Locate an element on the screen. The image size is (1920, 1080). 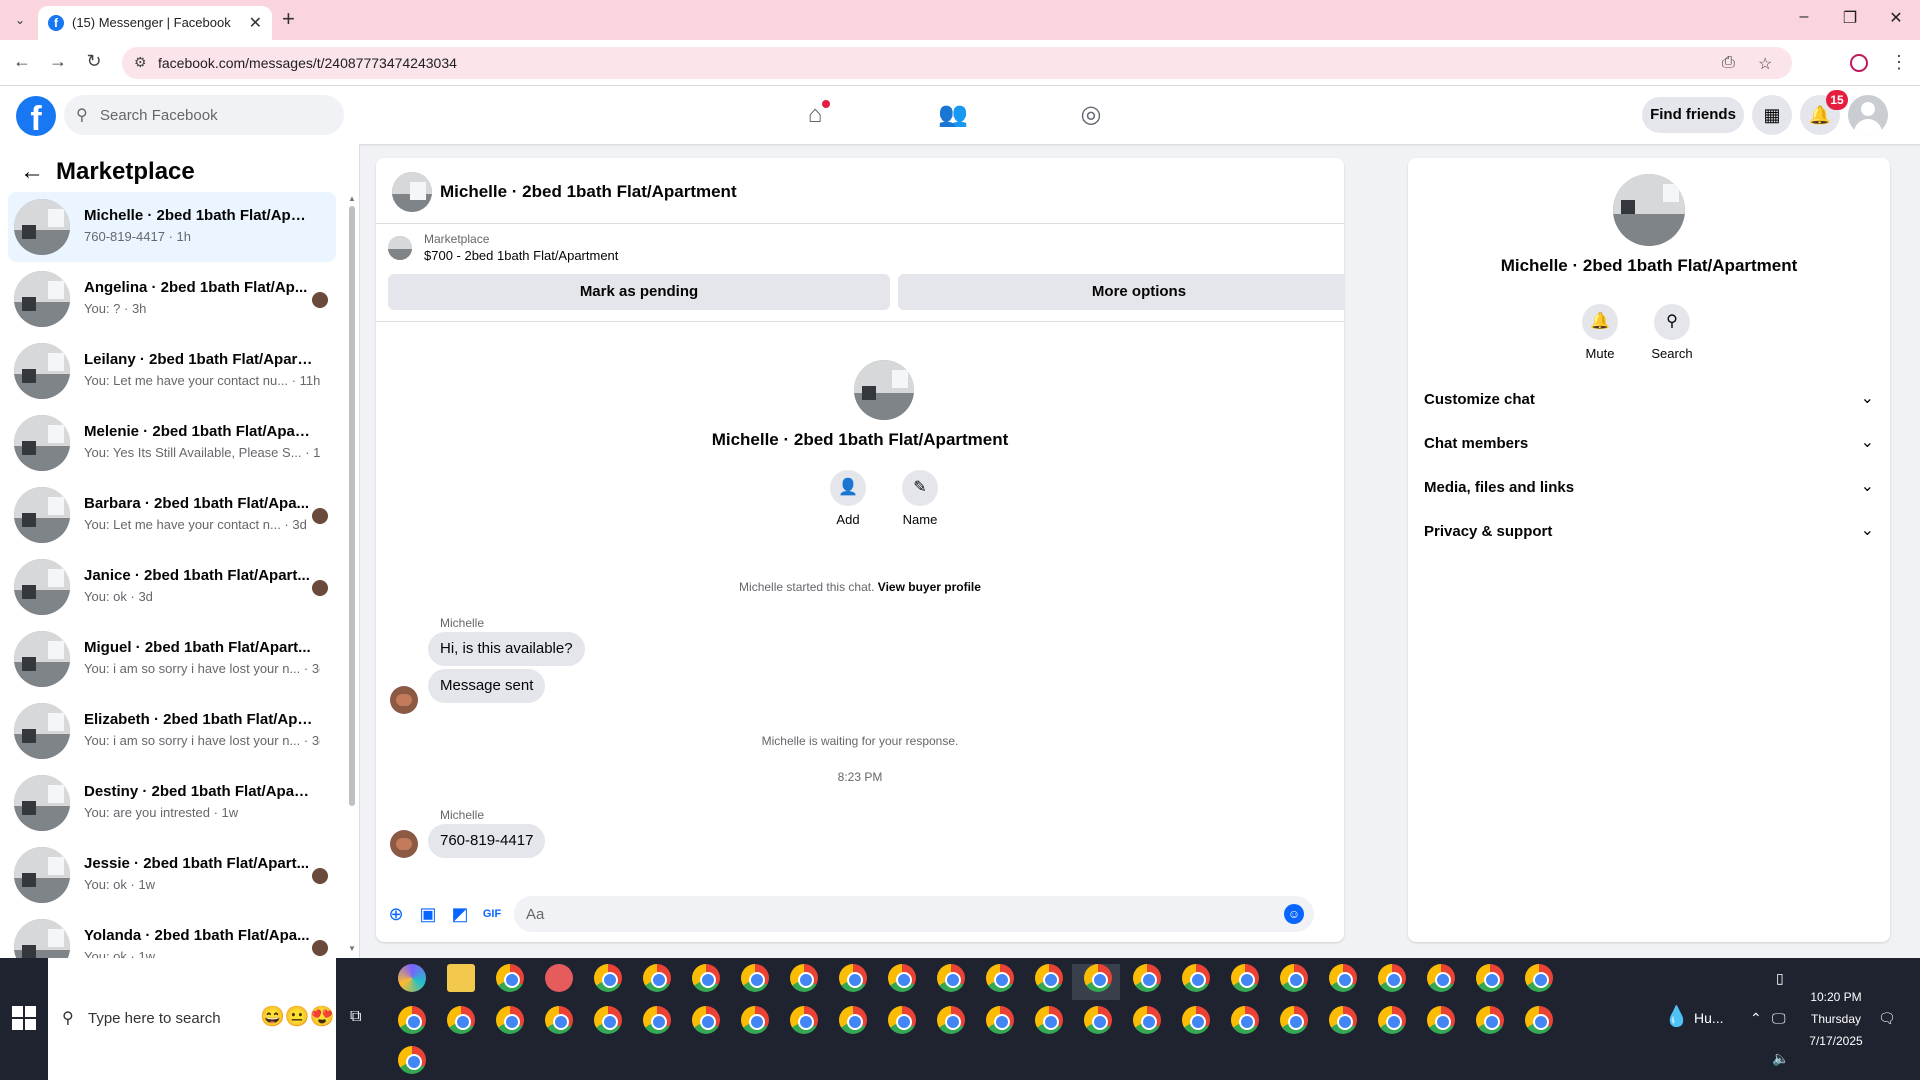
account-avatar is located at coordinates (1868, 115).